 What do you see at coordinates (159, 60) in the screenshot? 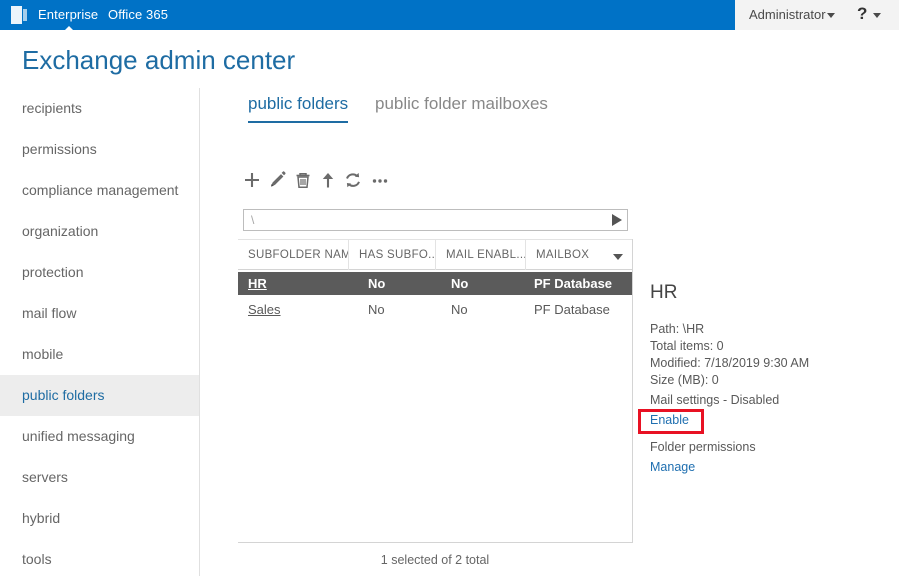
I see `page-title: Exchange admin center` at bounding box center [159, 60].